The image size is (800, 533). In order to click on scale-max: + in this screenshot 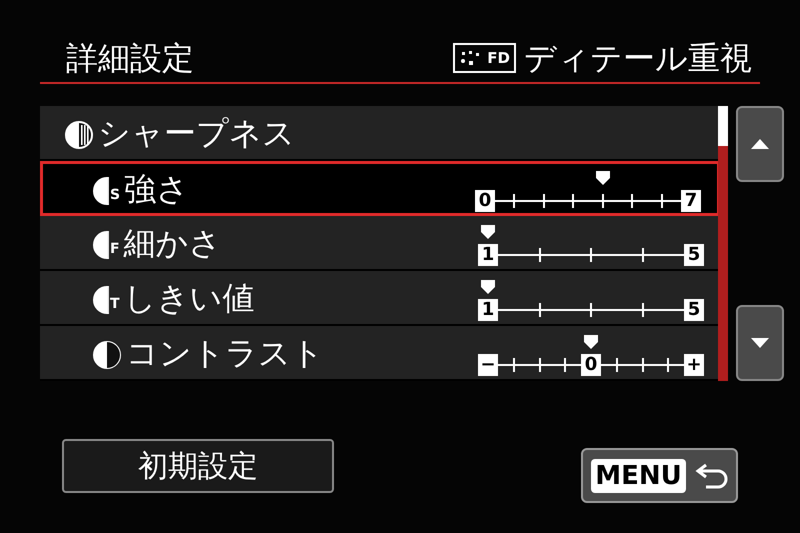, I will do `click(694, 365)`.